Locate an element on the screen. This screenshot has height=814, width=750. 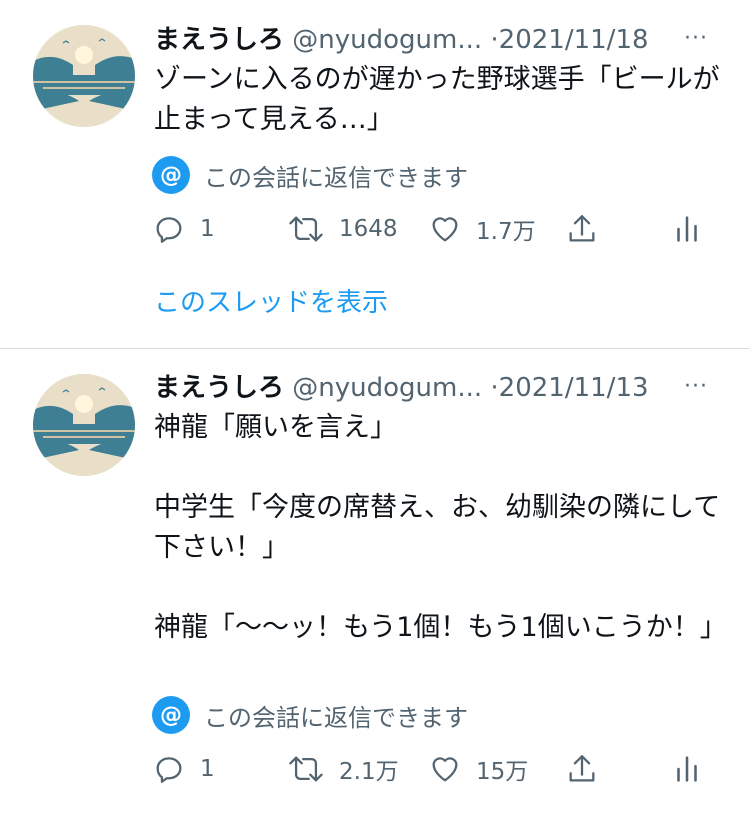
retweet-button: 2.1万 is located at coordinates (343, 769).